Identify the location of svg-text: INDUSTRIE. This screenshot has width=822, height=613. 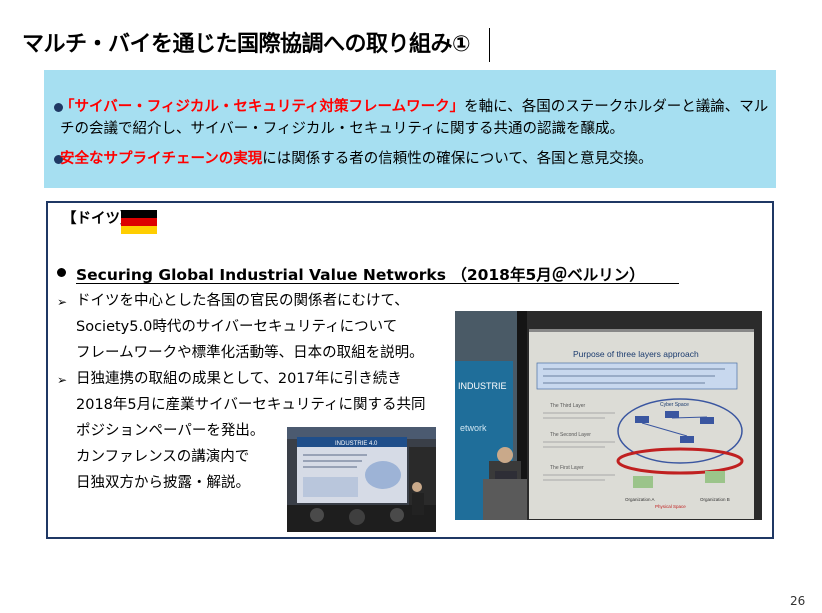
(482, 386).